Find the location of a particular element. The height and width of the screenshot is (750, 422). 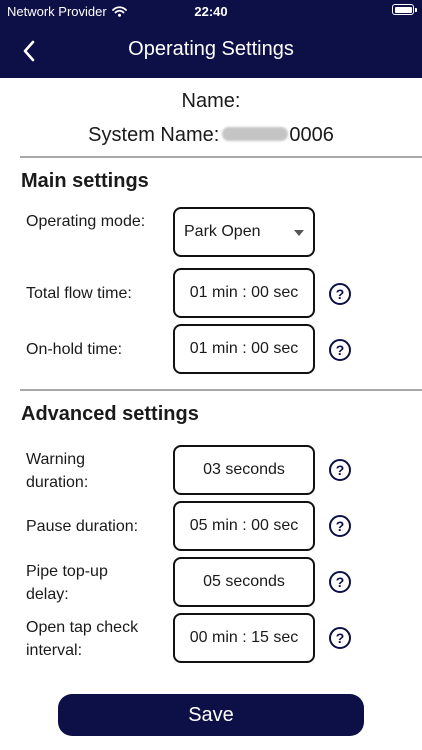

system-name-label: System Name: is located at coordinates (154, 135).